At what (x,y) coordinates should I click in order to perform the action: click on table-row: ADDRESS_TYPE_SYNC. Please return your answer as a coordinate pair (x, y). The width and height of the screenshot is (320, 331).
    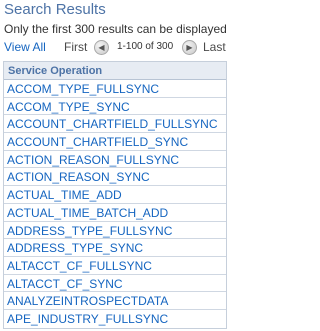
    Looking at the image, I should click on (115, 248).